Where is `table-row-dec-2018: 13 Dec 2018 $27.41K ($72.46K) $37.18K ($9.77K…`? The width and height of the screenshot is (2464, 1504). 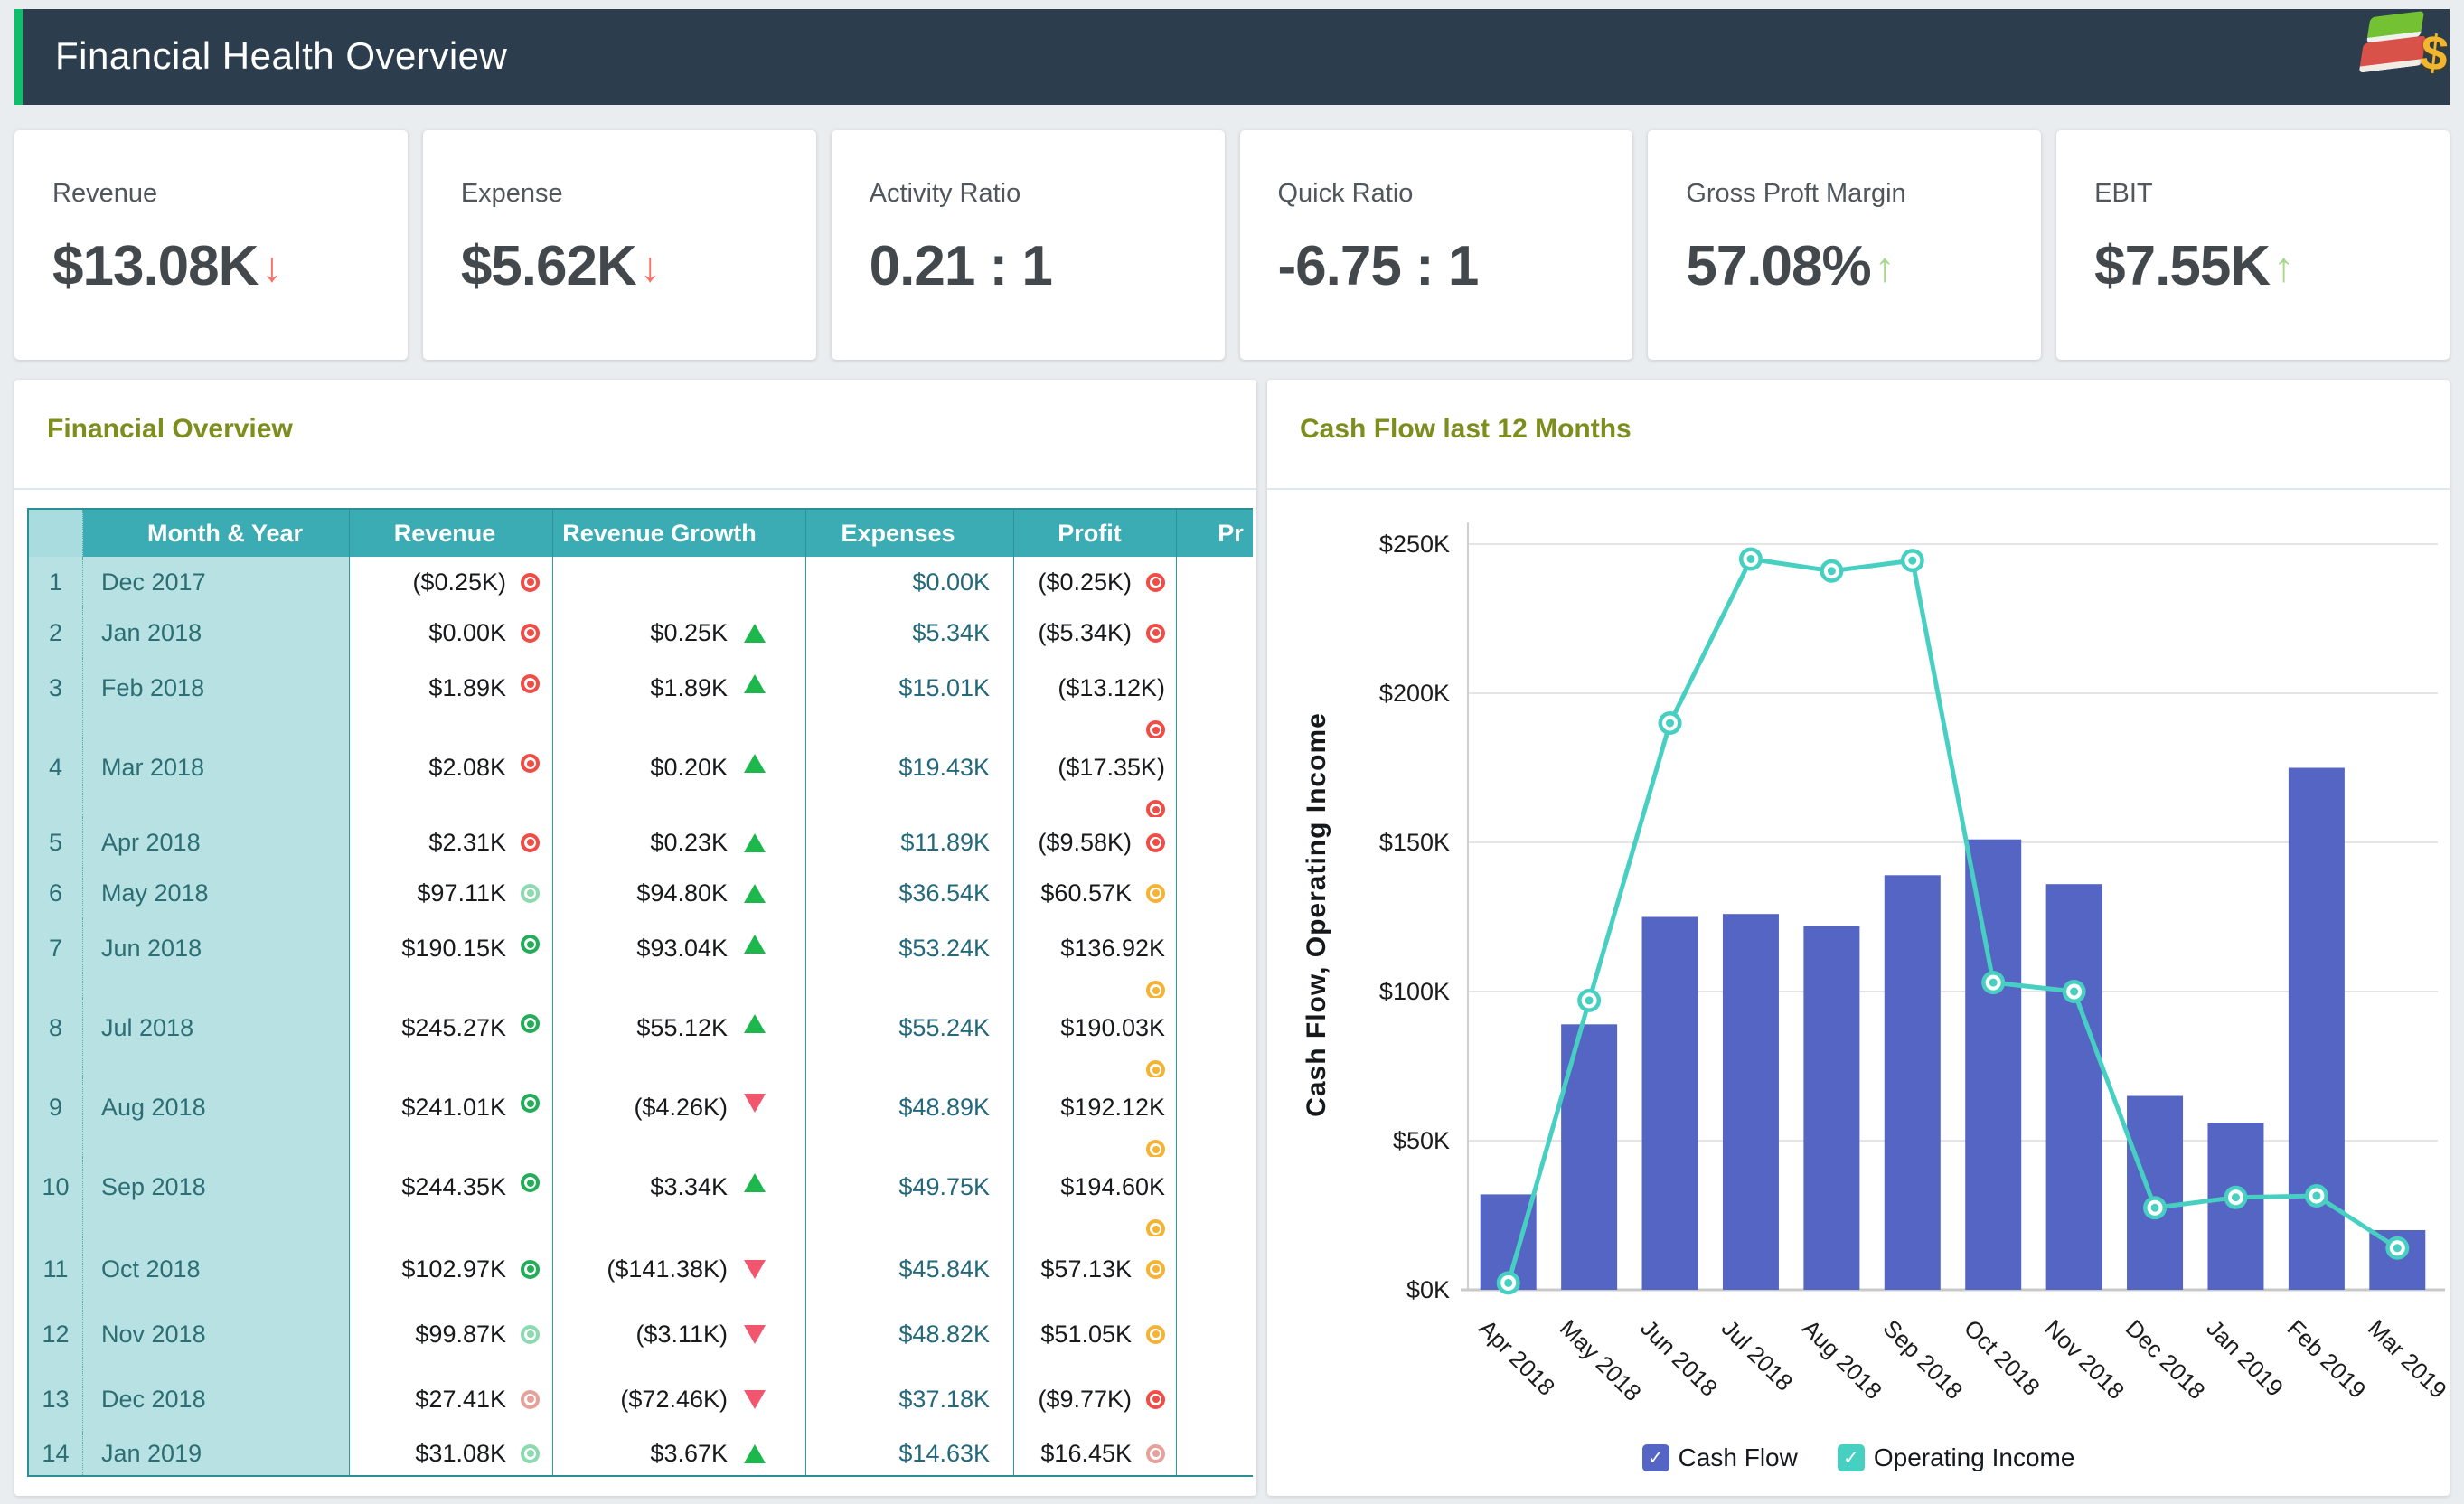
table-row-dec-2018: 13 Dec 2018 $27.41K ($72.46K) $37.18K ($9.77K… is located at coordinates (641, 1399).